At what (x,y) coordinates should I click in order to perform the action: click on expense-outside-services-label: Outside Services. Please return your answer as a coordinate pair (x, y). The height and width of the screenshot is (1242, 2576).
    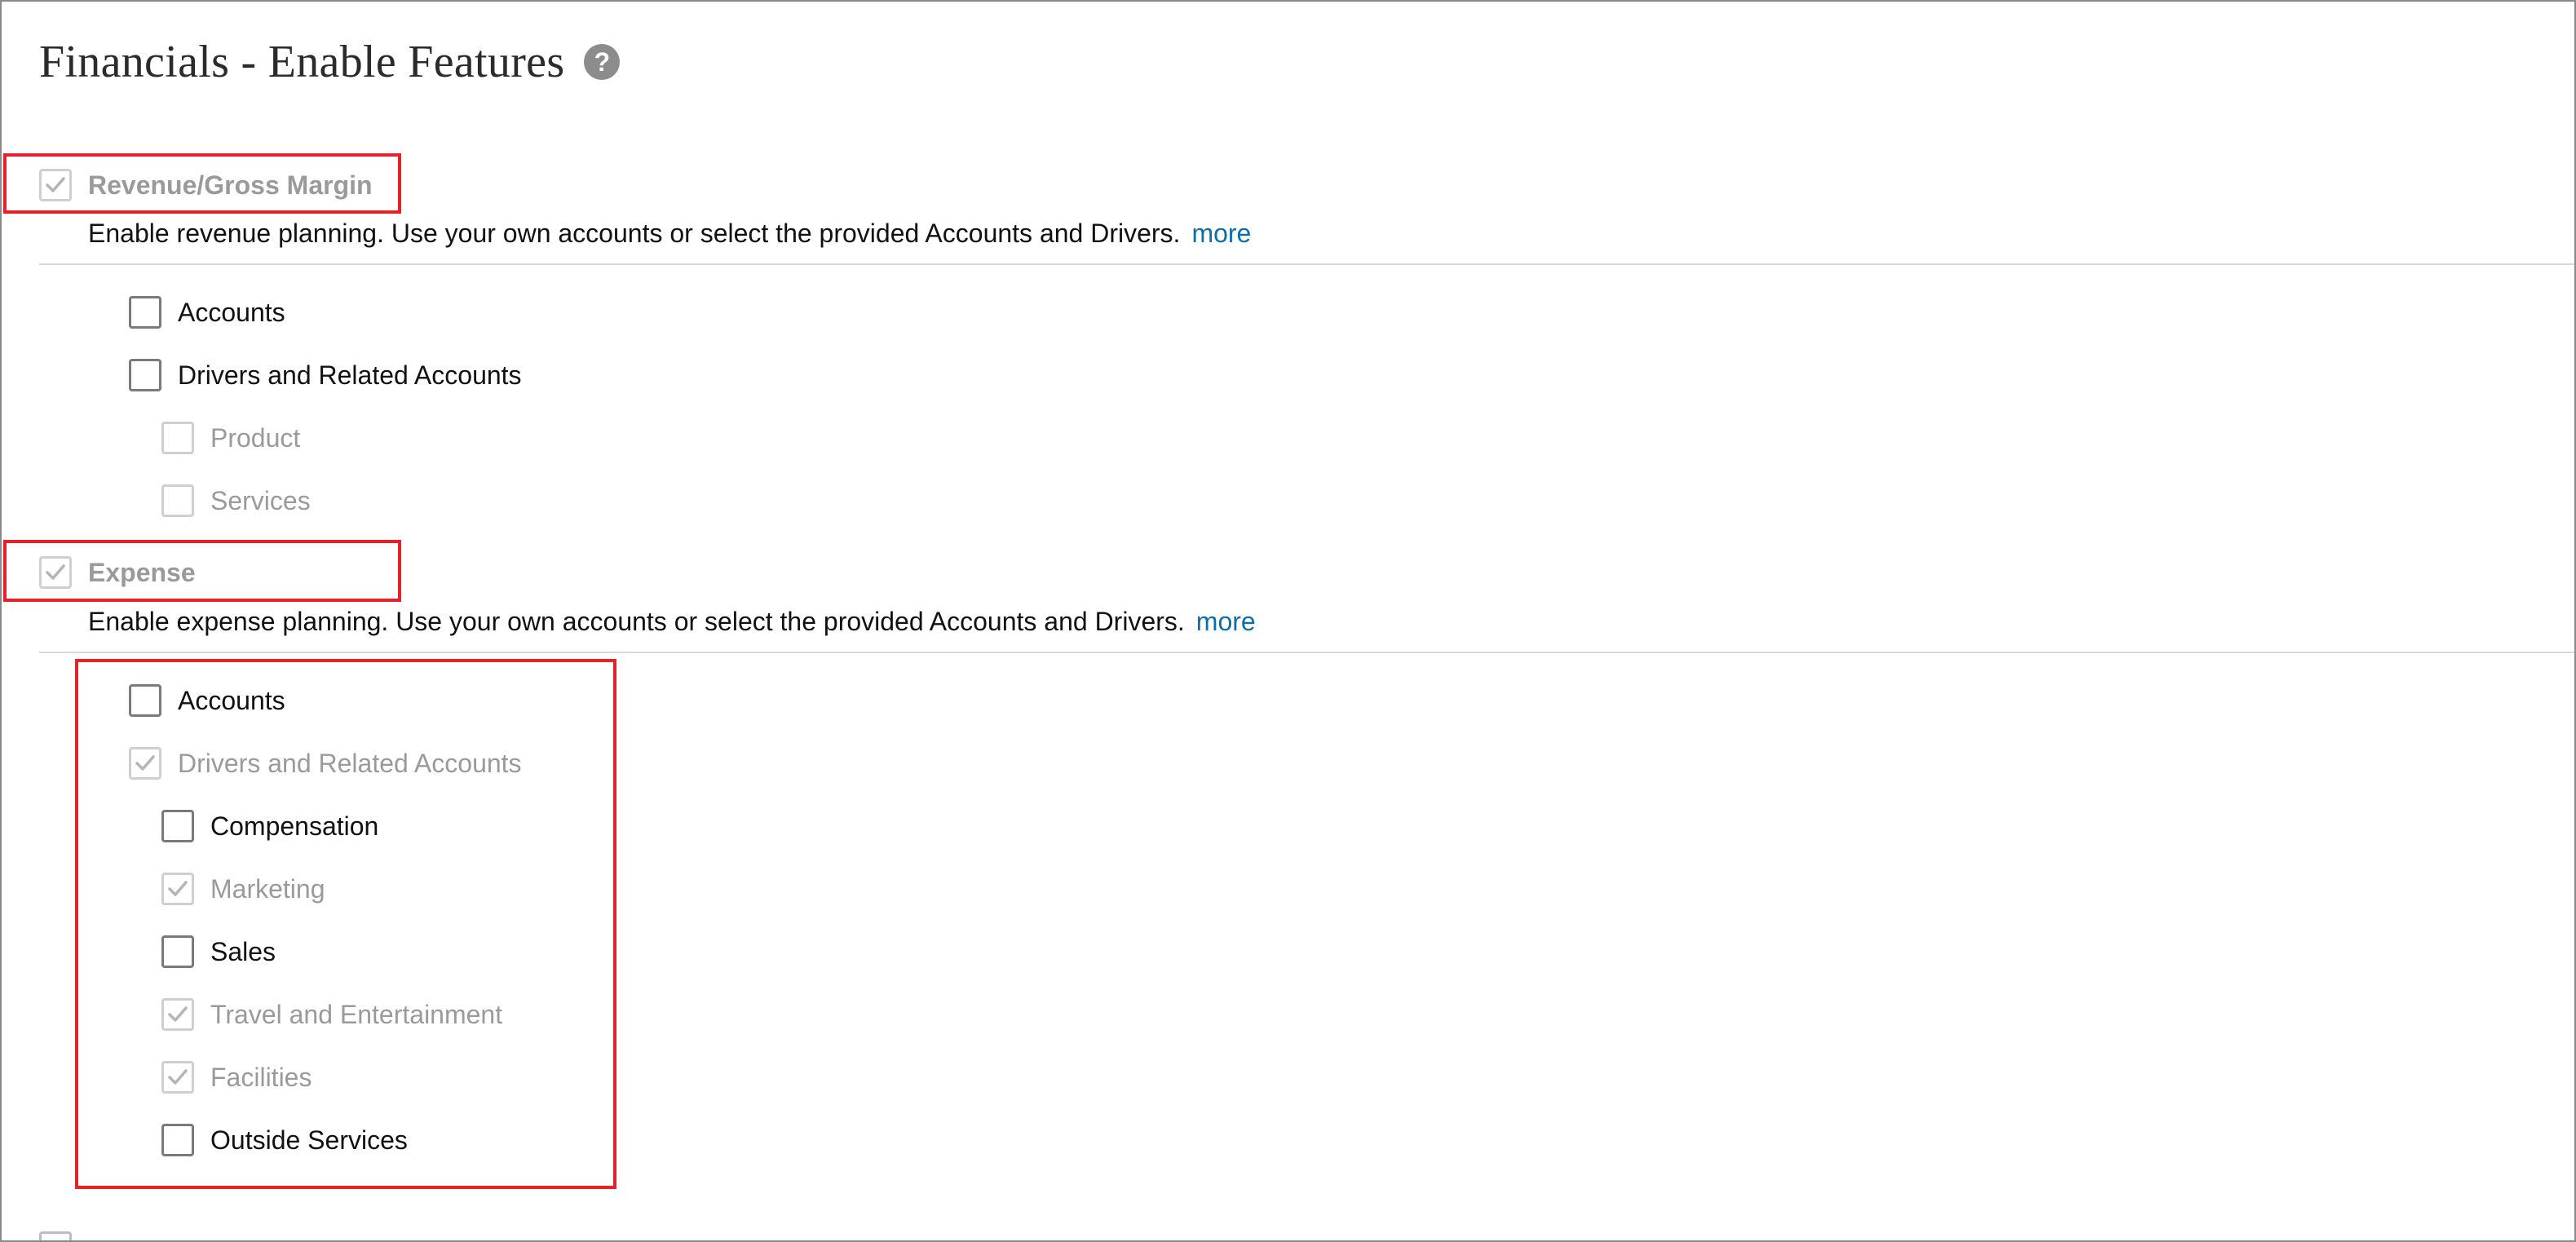
    Looking at the image, I should click on (309, 1140).